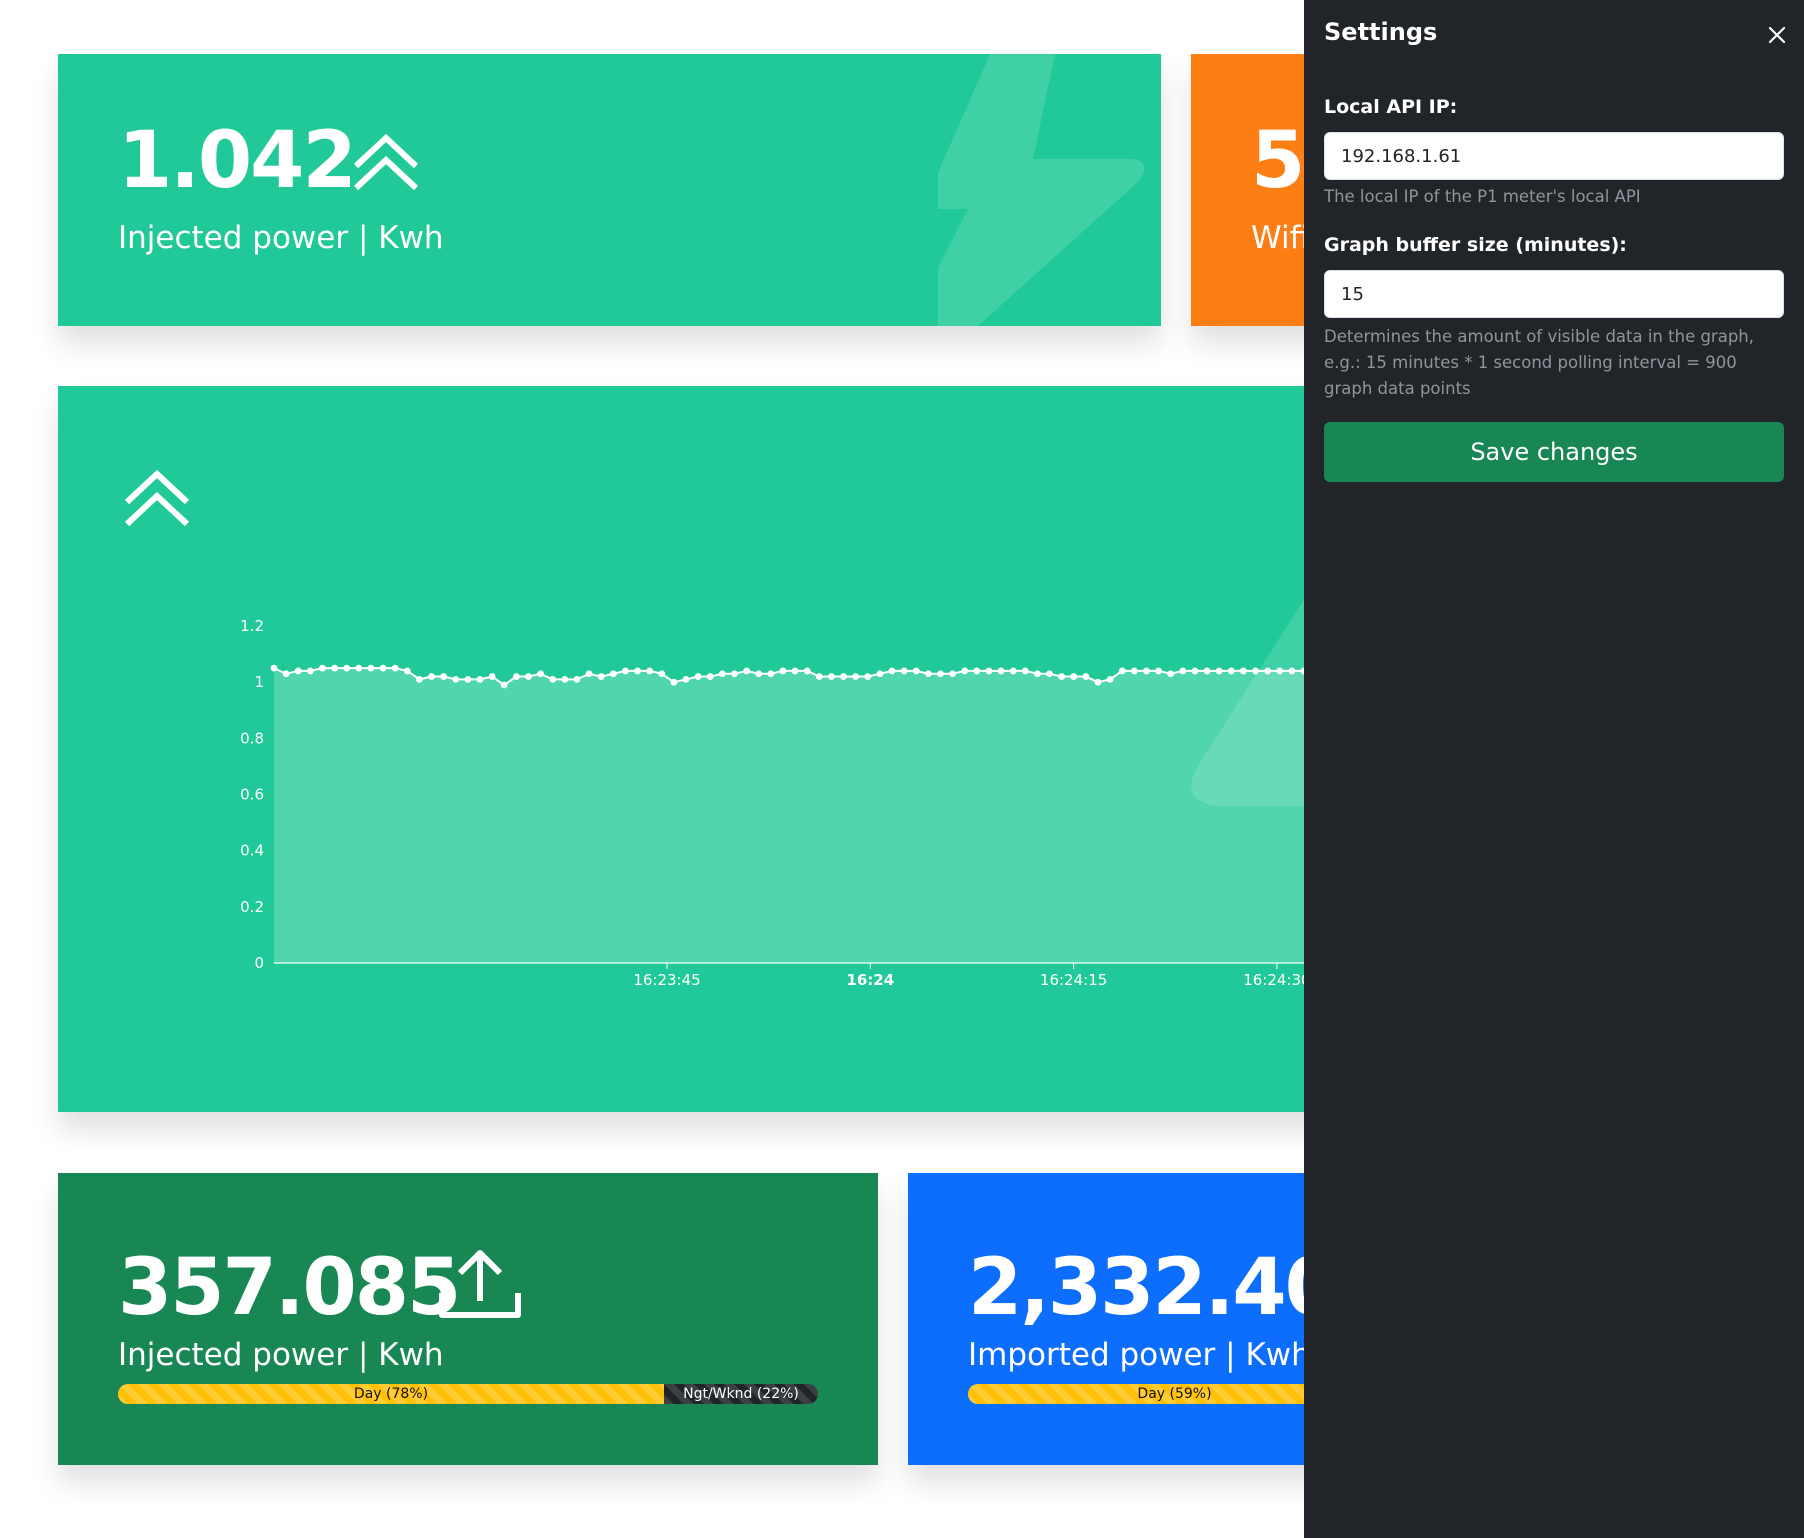 This screenshot has width=1804, height=1538. Describe the element at coordinates (386, 162) in the screenshot. I see `double-chevron-up-icon` at that location.